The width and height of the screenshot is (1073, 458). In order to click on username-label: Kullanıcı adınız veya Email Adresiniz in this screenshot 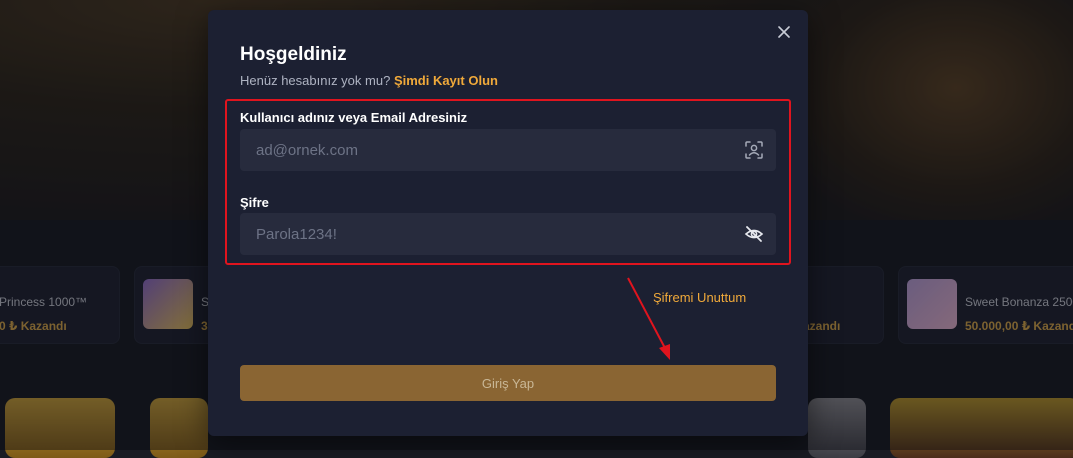, I will do `click(354, 117)`.